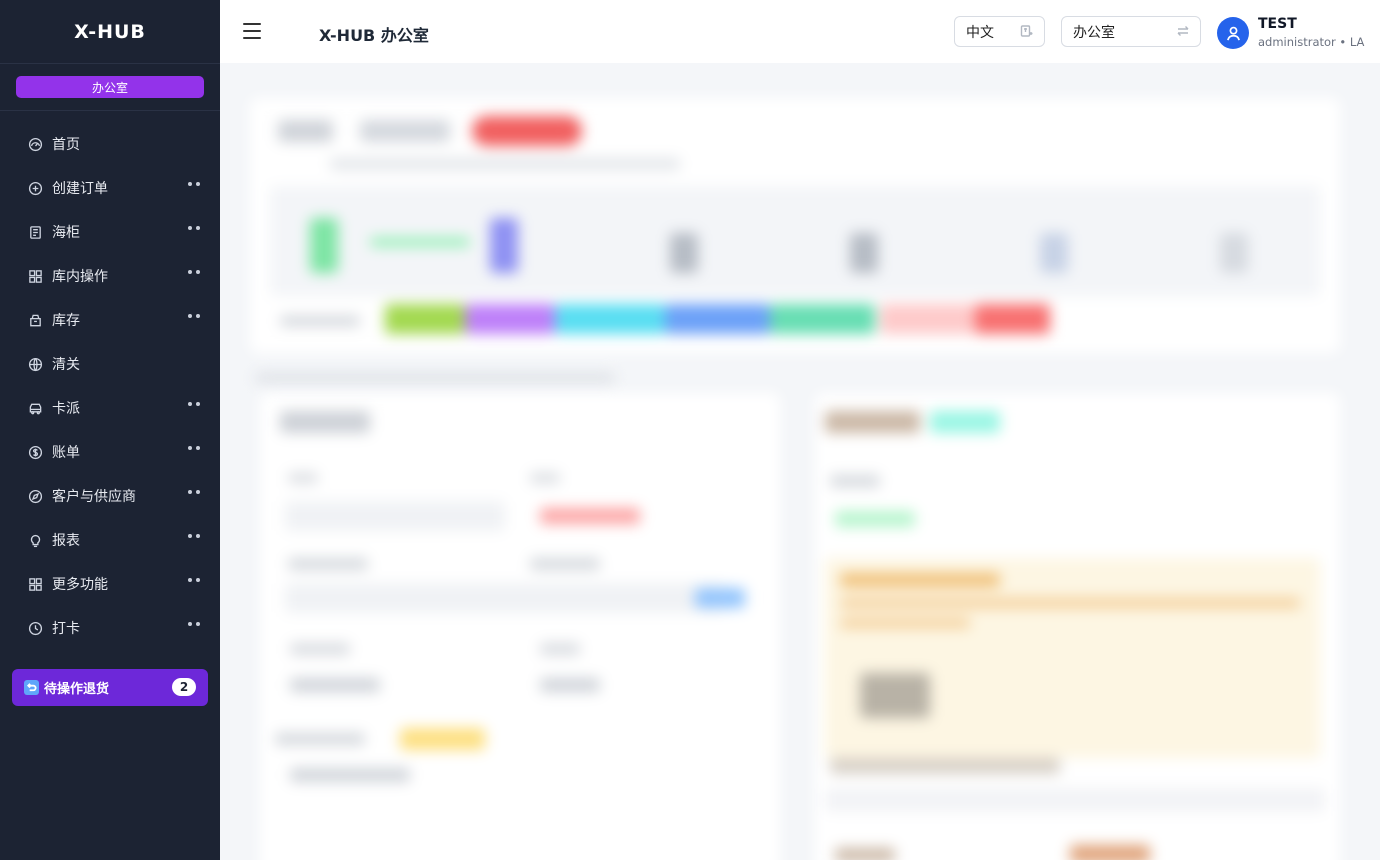  What do you see at coordinates (66, 321) in the screenshot?
I see `sidebar-item-label: 库存` at bounding box center [66, 321].